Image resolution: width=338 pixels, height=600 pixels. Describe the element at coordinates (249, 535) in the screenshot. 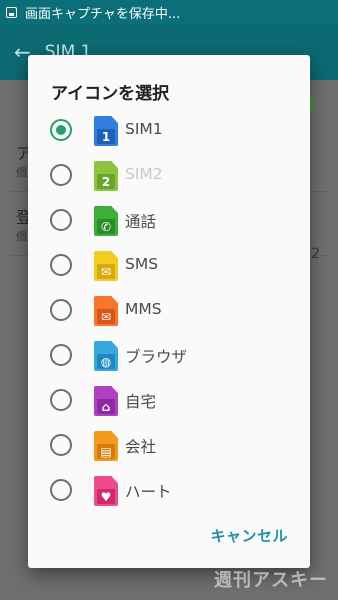

I see `cancel-button: キャンセル` at that location.